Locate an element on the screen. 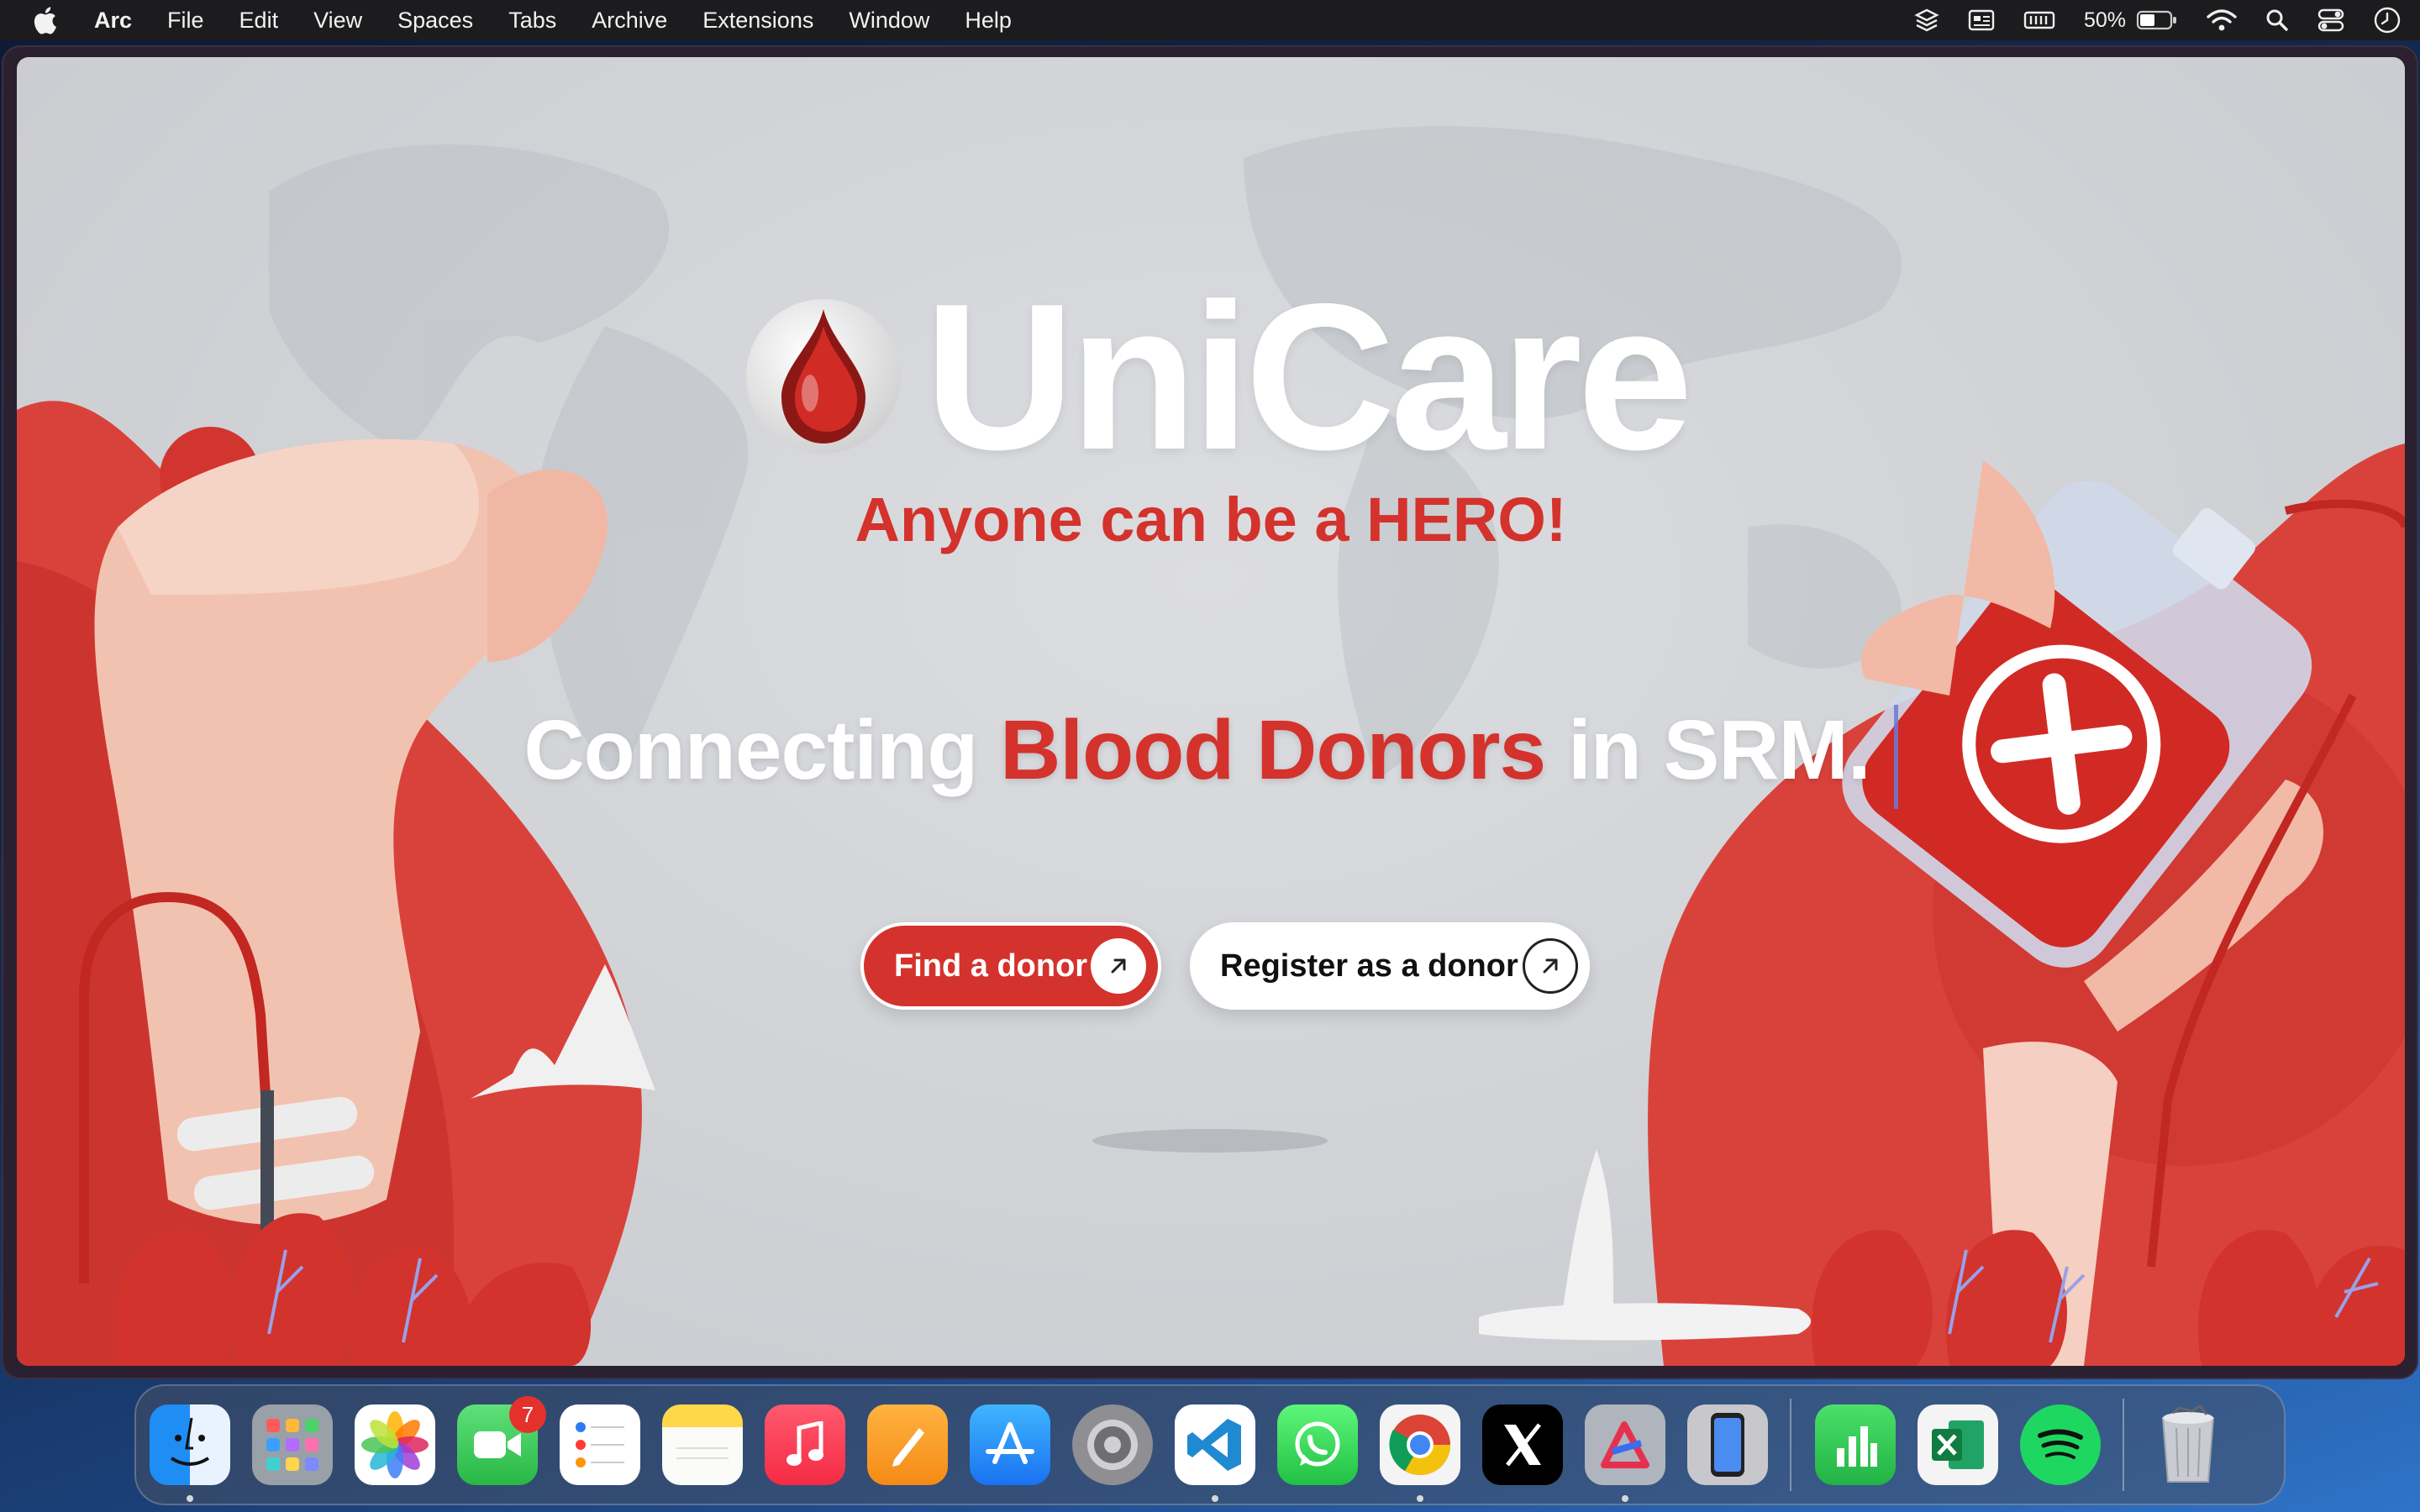 Image resolution: width=2420 pixels, height=1512 pixels. battery-icon is located at coordinates (2157, 20).